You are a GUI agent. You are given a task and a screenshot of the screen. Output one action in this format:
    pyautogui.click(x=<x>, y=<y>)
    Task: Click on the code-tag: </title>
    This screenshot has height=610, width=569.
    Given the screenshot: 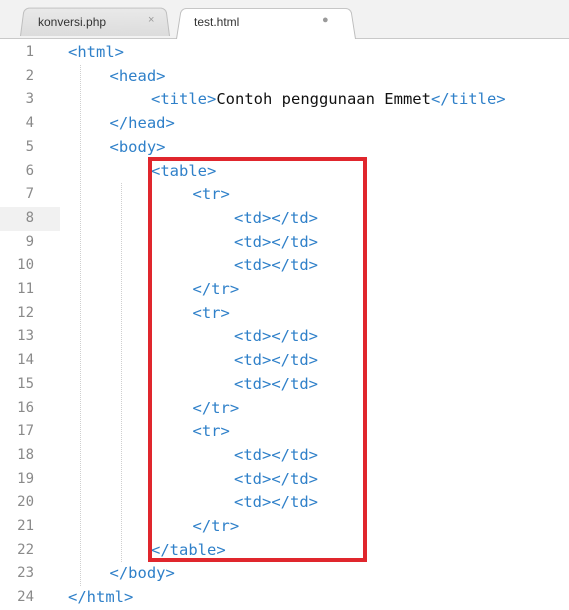 What is the action you would take?
    pyautogui.click(x=468, y=99)
    